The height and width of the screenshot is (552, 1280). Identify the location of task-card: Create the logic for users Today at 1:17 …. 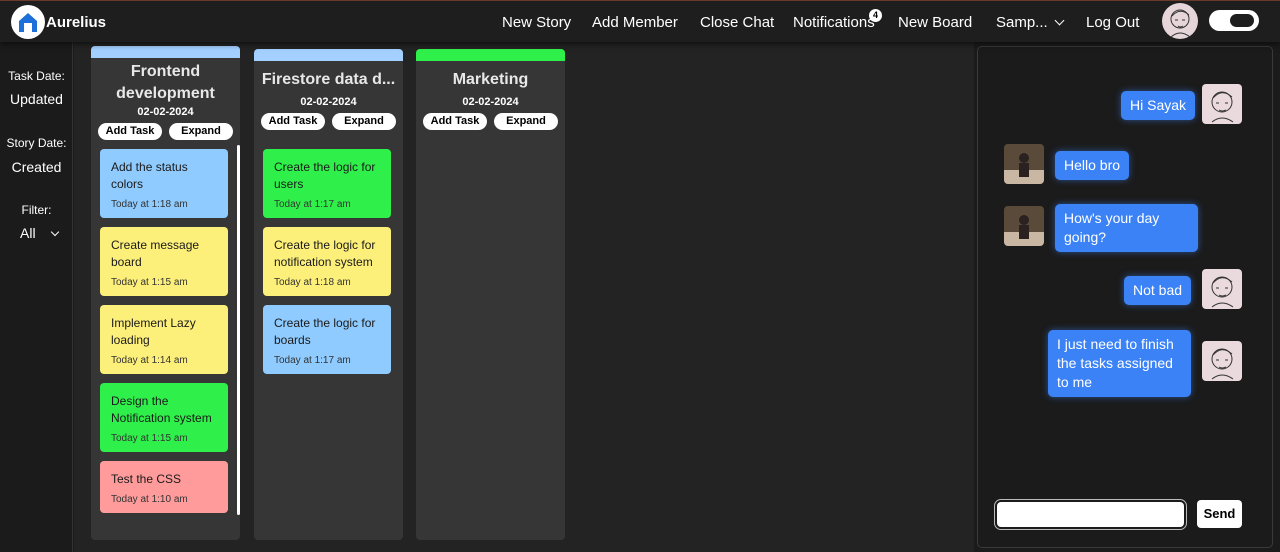
(327, 183).